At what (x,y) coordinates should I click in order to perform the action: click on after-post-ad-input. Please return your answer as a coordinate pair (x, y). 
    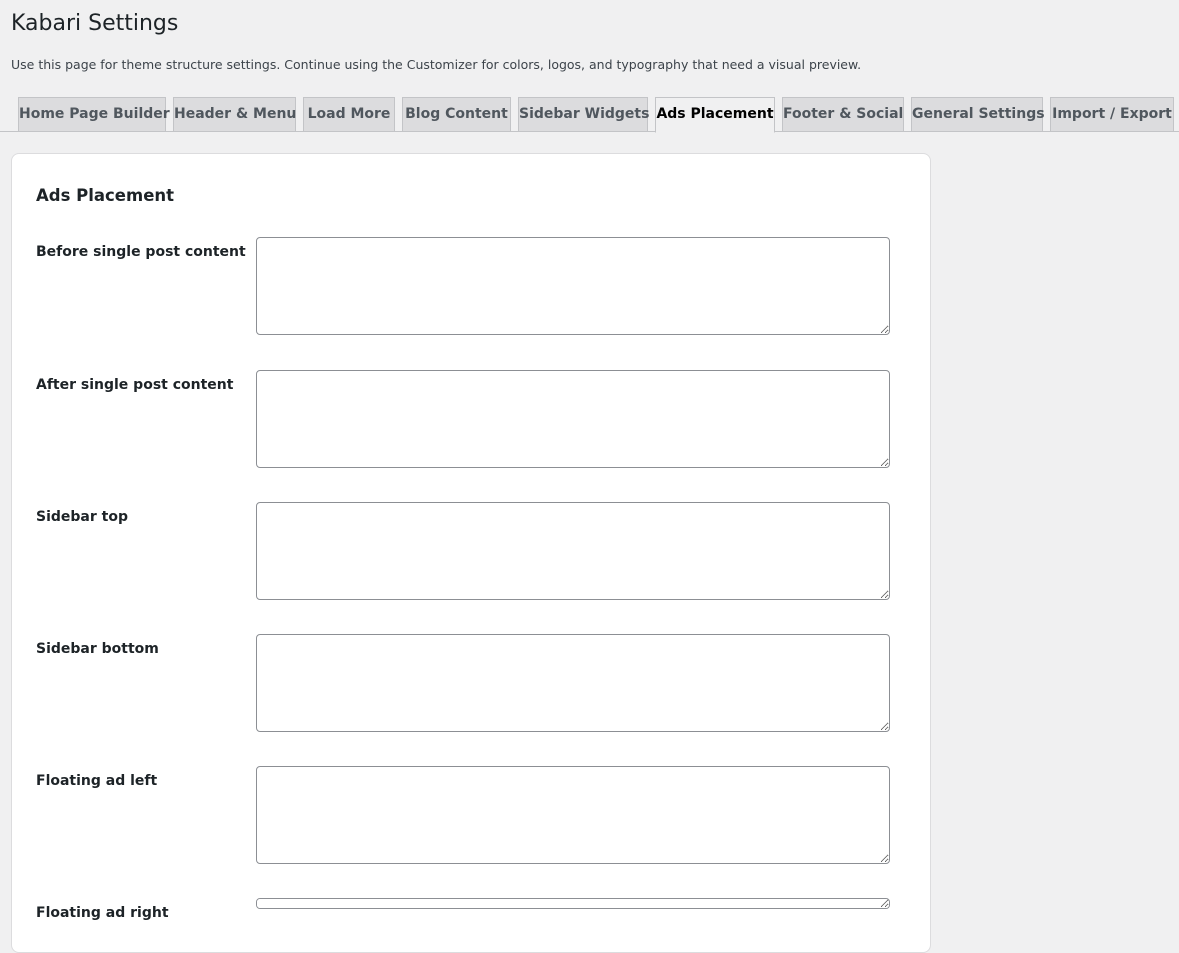
    Looking at the image, I should click on (573, 419).